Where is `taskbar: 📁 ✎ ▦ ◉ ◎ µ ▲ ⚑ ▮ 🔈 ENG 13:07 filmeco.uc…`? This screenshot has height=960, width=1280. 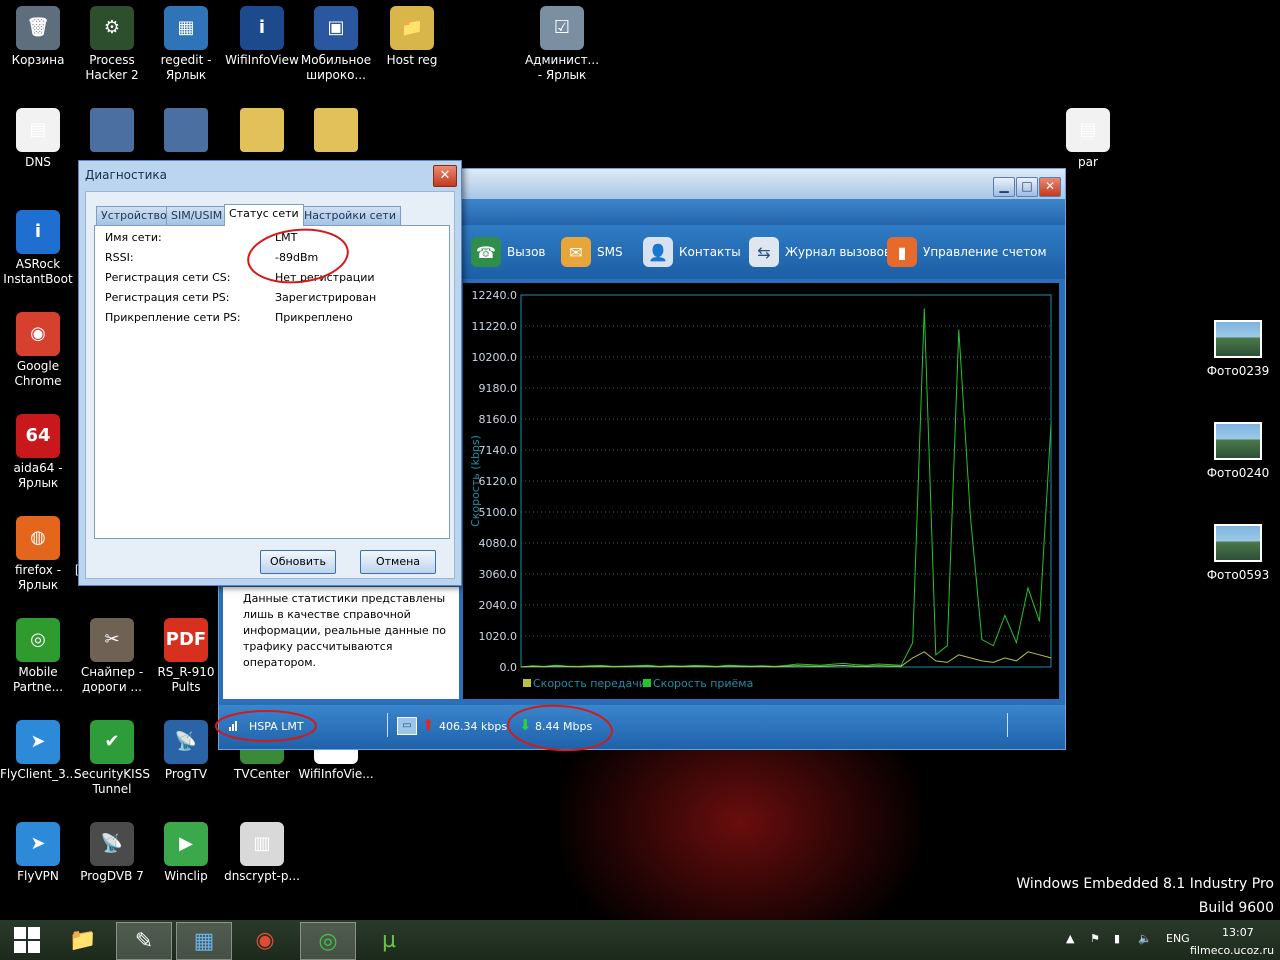 taskbar: 📁 ✎ ▦ ◉ ◎ µ ▲ ⚑ ▮ 🔈 ENG 13:07 filmeco.uc… is located at coordinates (640, 940).